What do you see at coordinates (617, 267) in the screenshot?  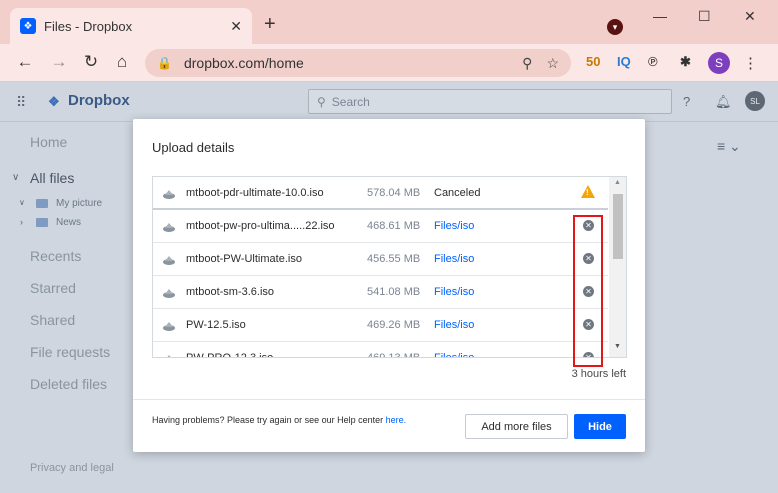 I see `scrollbar: ▲ ▼` at bounding box center [617, 267].